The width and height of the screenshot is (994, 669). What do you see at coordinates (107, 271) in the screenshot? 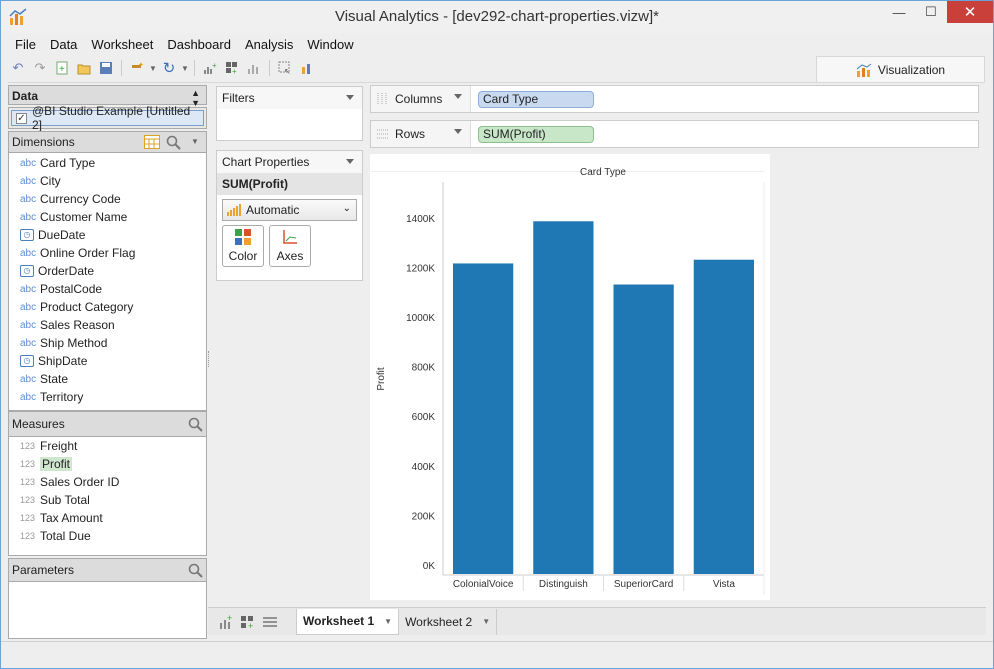
I see `list-item: ◷ OrderDate` at bounding box center [107, 271].